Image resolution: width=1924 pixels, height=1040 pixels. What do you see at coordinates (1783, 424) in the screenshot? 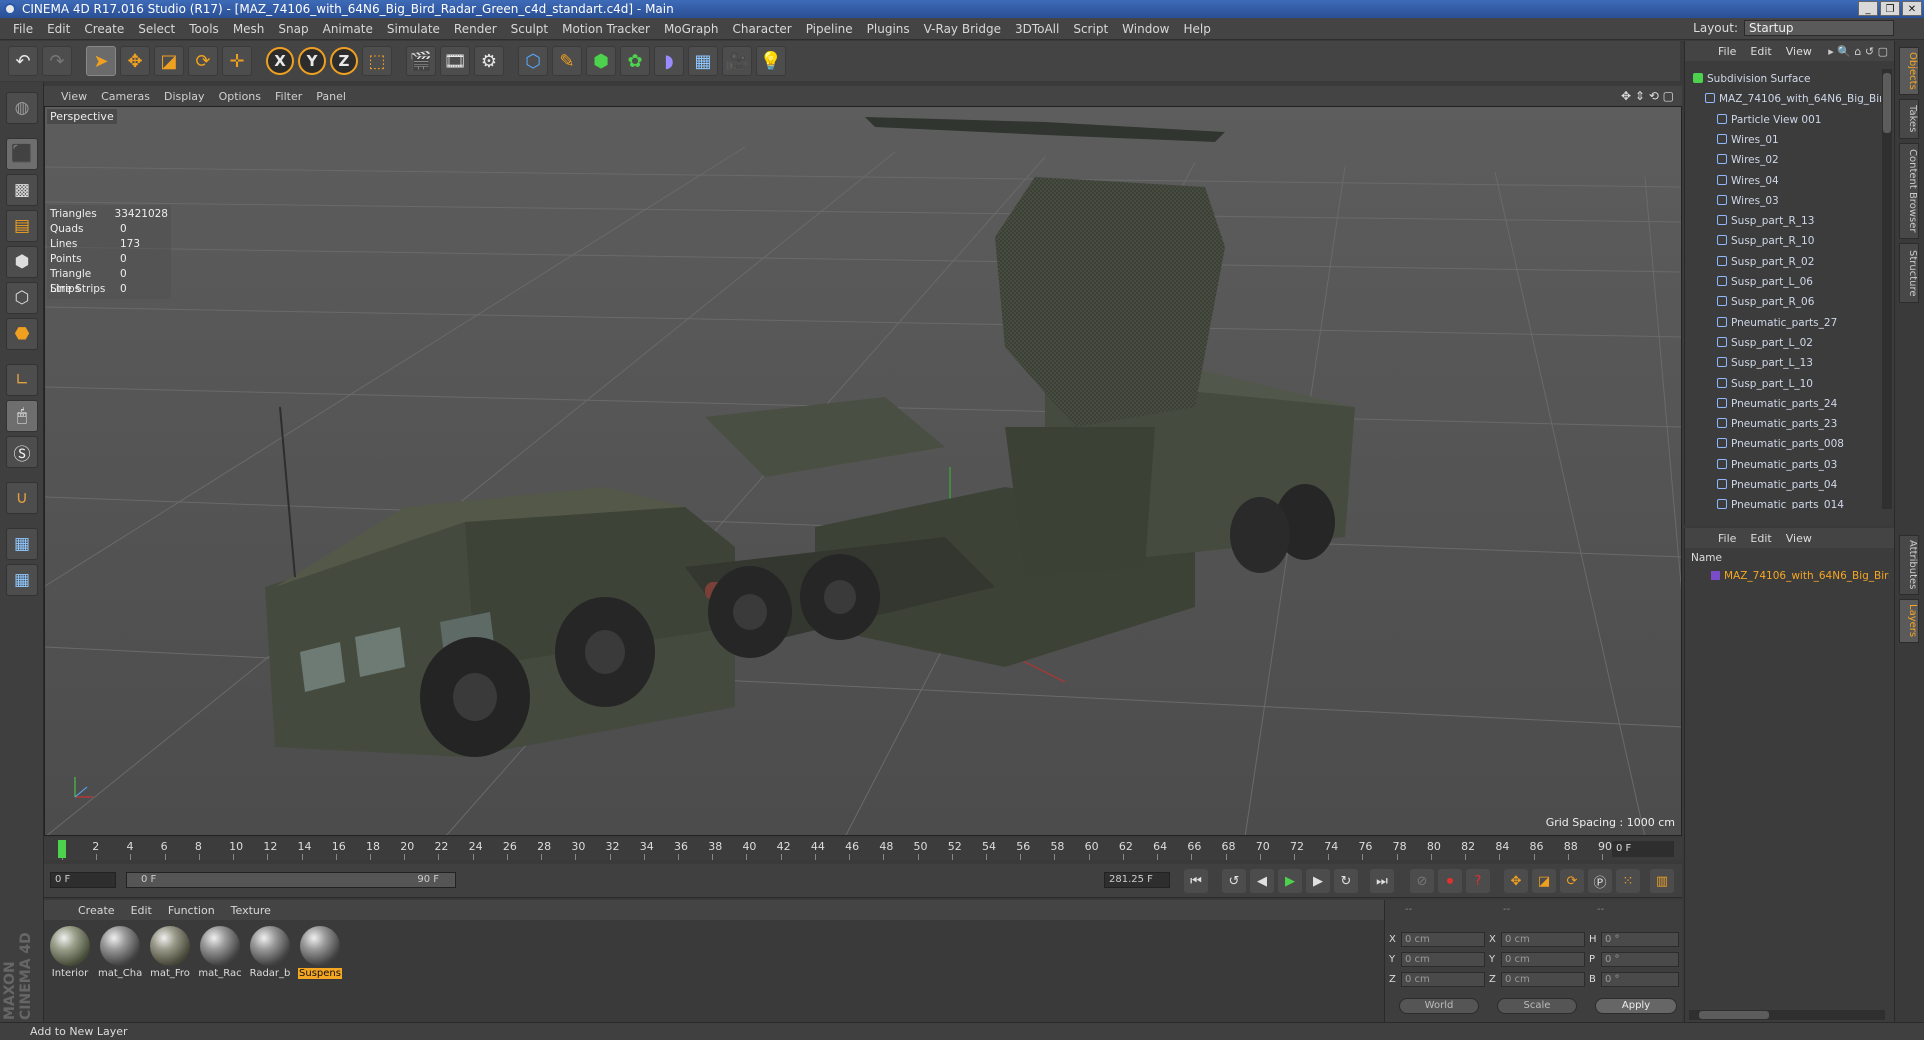
I see `object-row: Pneumatic_parts_23` at bounding box center [1783, 424].